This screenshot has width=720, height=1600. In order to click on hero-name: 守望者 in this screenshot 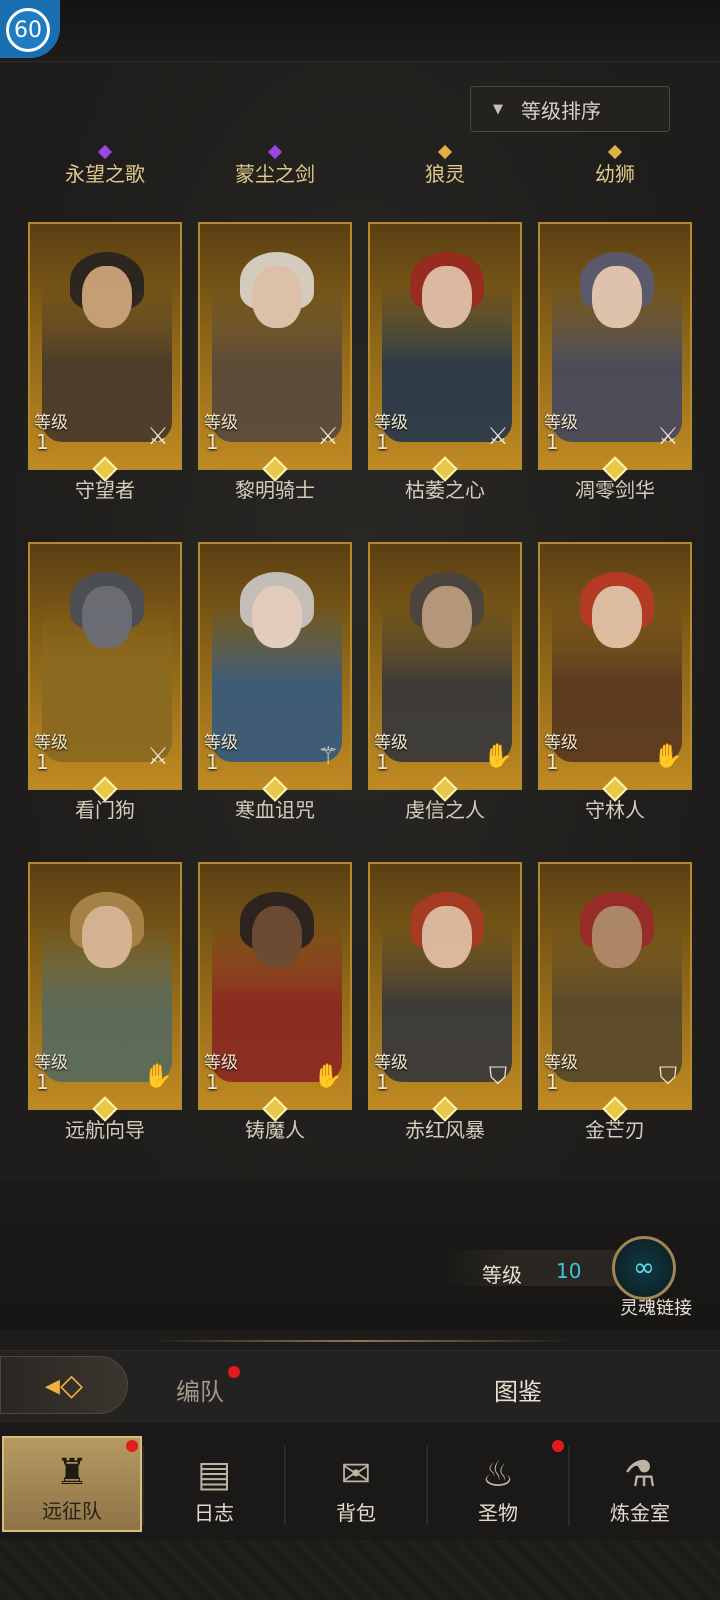, I will do `click(105, 490)`.